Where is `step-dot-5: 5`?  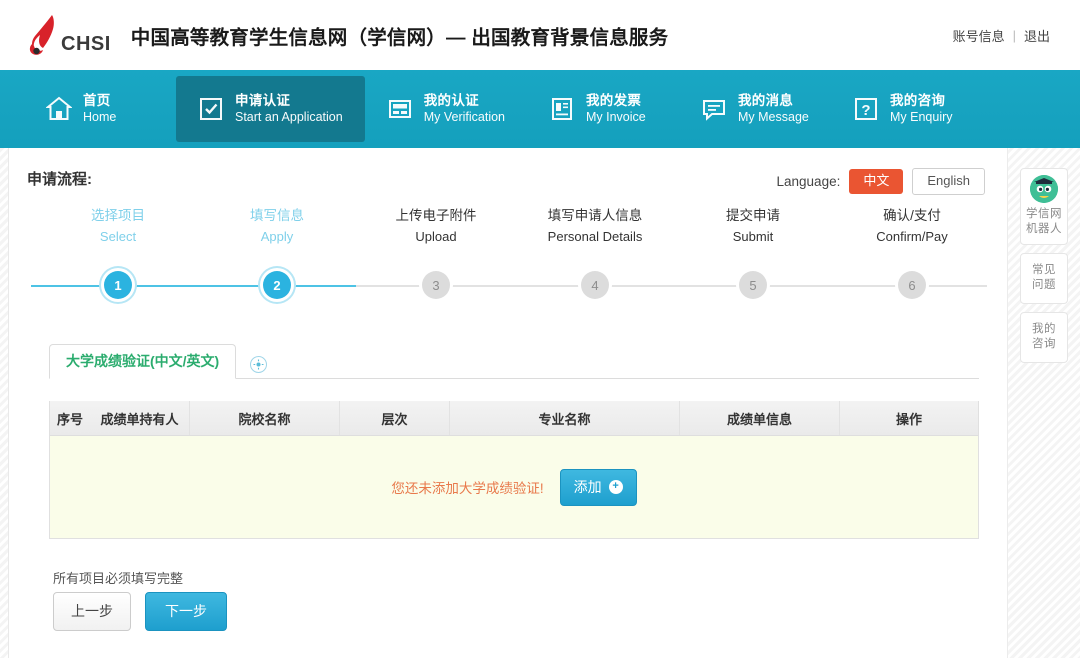 step-dot-5: 5 is located at coordinates (753, 285).